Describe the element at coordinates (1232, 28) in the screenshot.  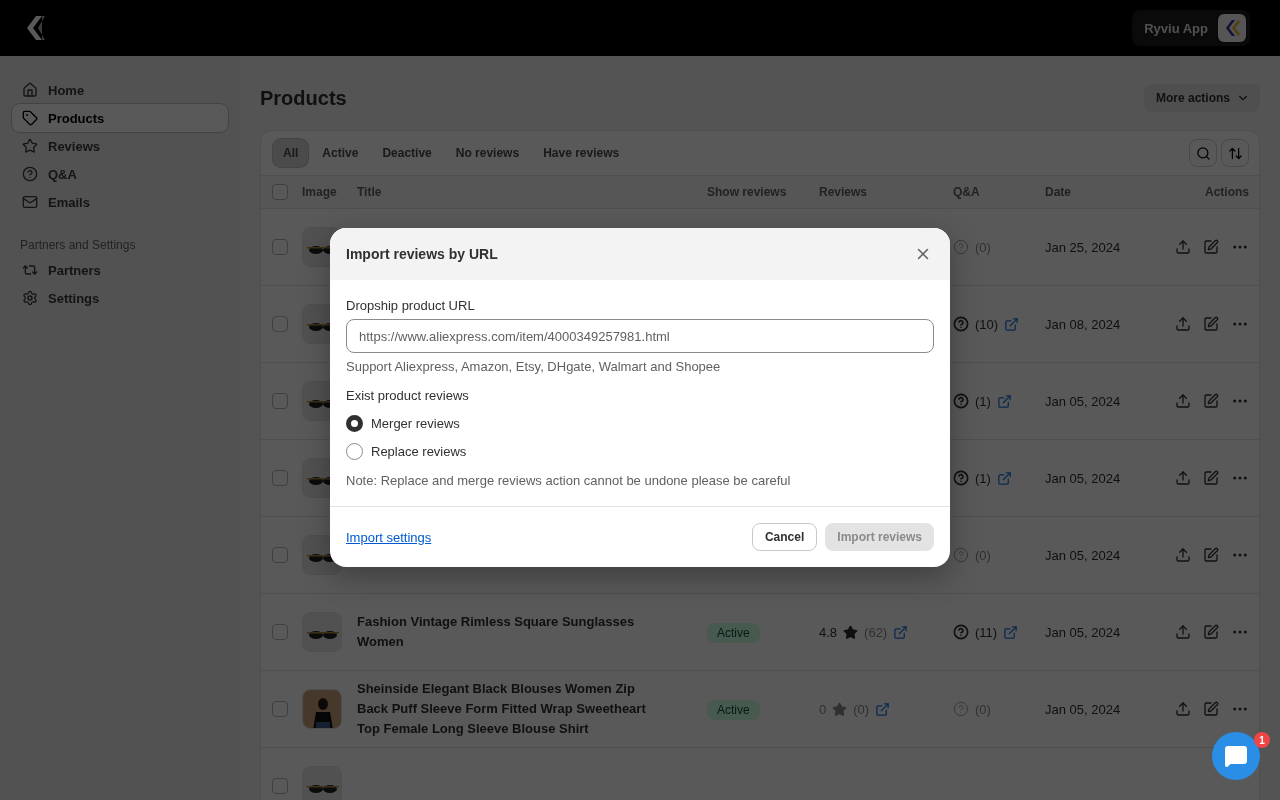
I see `app-logo-icon` at that location.